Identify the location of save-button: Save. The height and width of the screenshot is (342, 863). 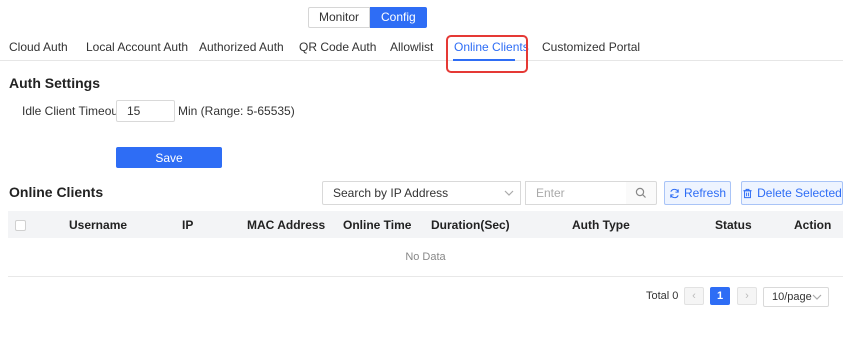
(169, 157).